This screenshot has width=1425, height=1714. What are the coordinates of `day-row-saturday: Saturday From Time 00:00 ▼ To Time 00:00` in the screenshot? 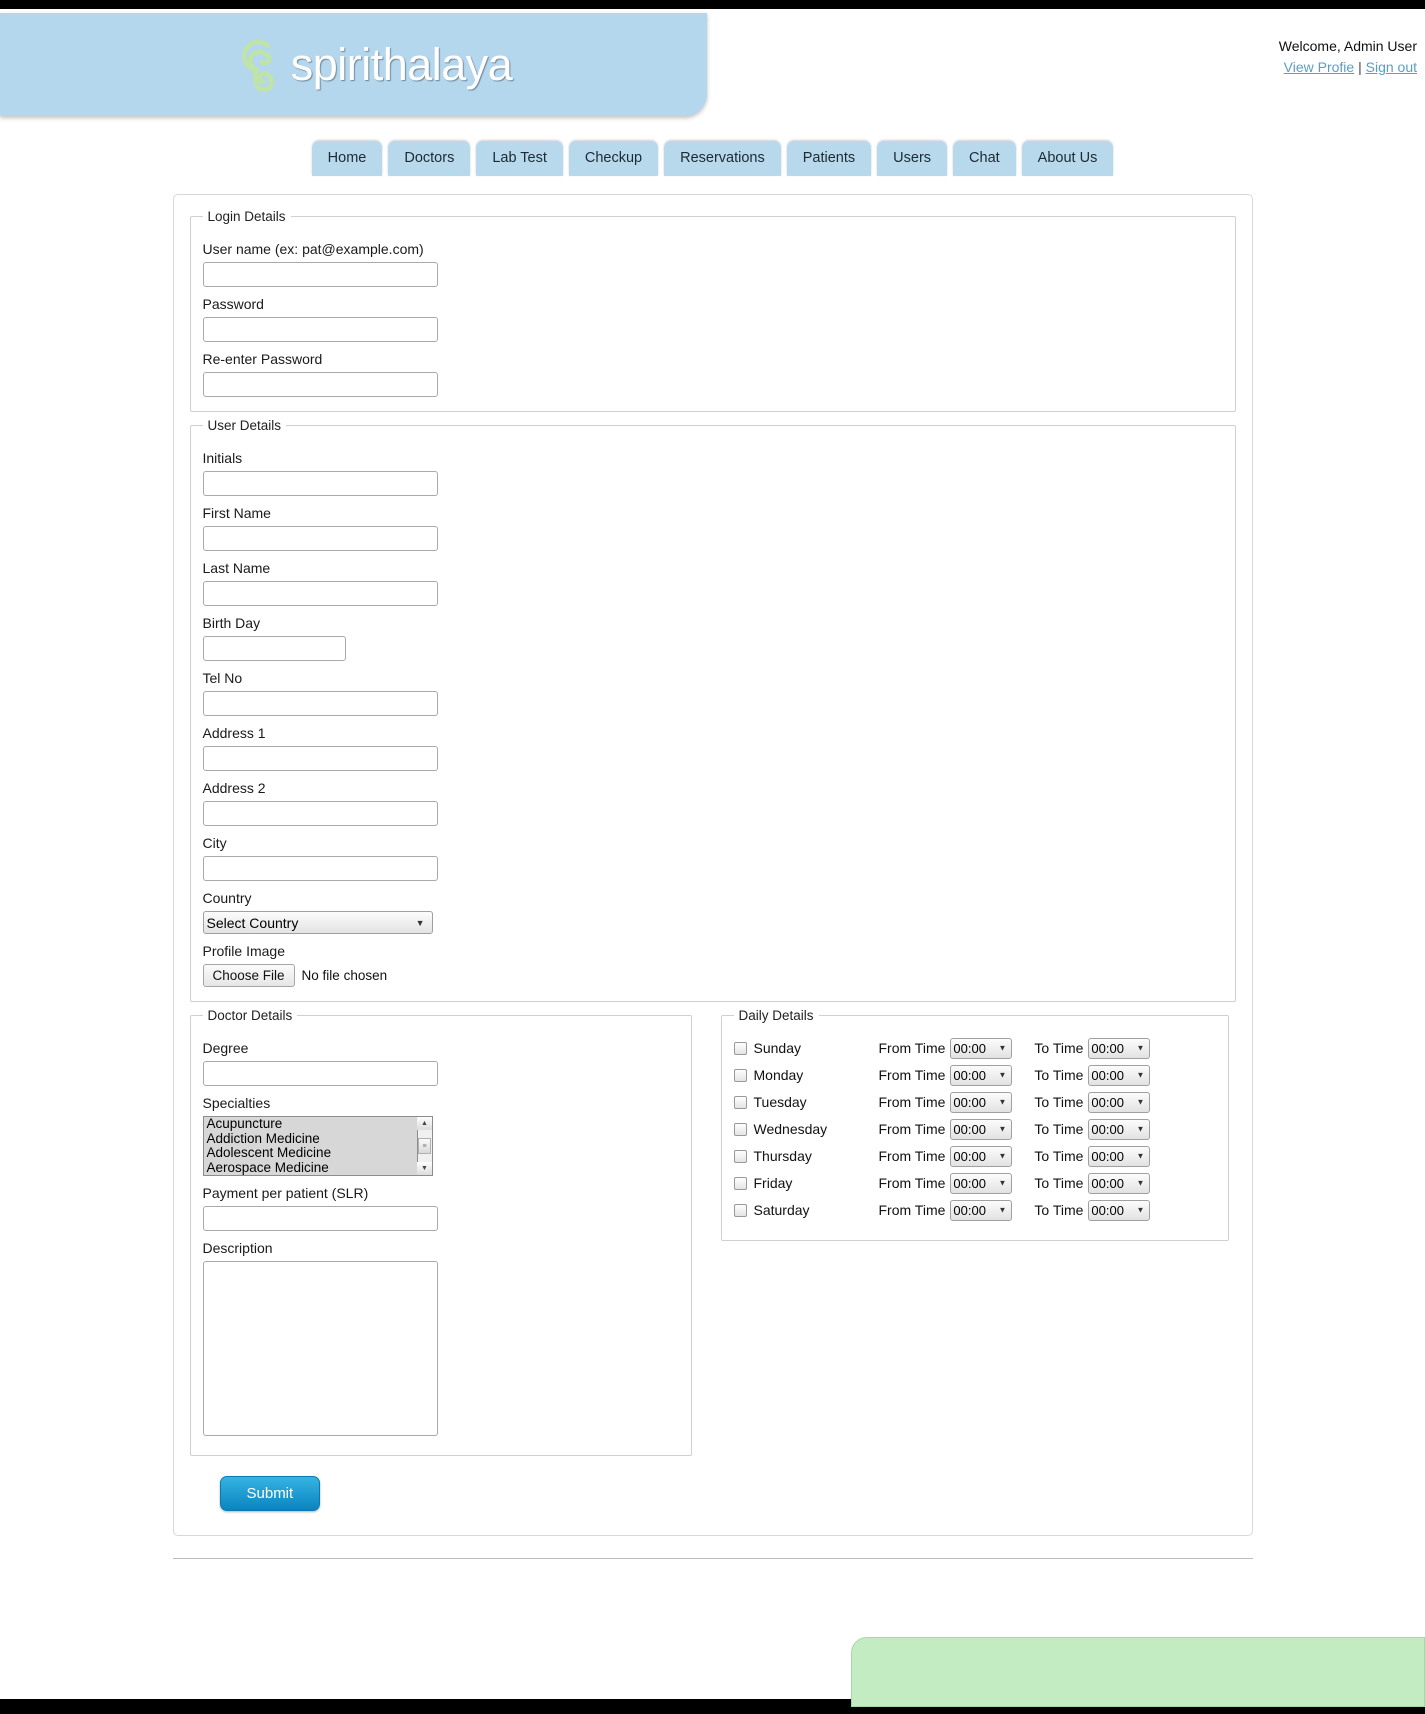 It's located at (974, 1210).